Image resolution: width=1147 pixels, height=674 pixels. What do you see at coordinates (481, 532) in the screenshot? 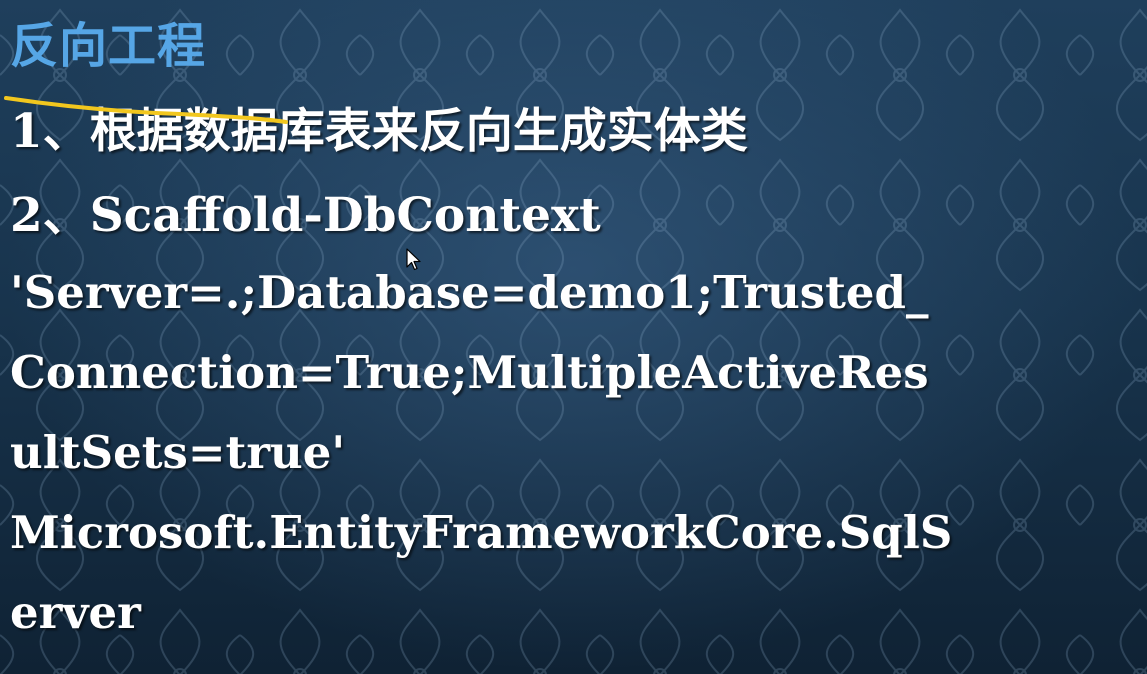
I see `provider-line-1: Microsoft.EntityFrameworkCore.SqlS` at bounding box center [481, 532].